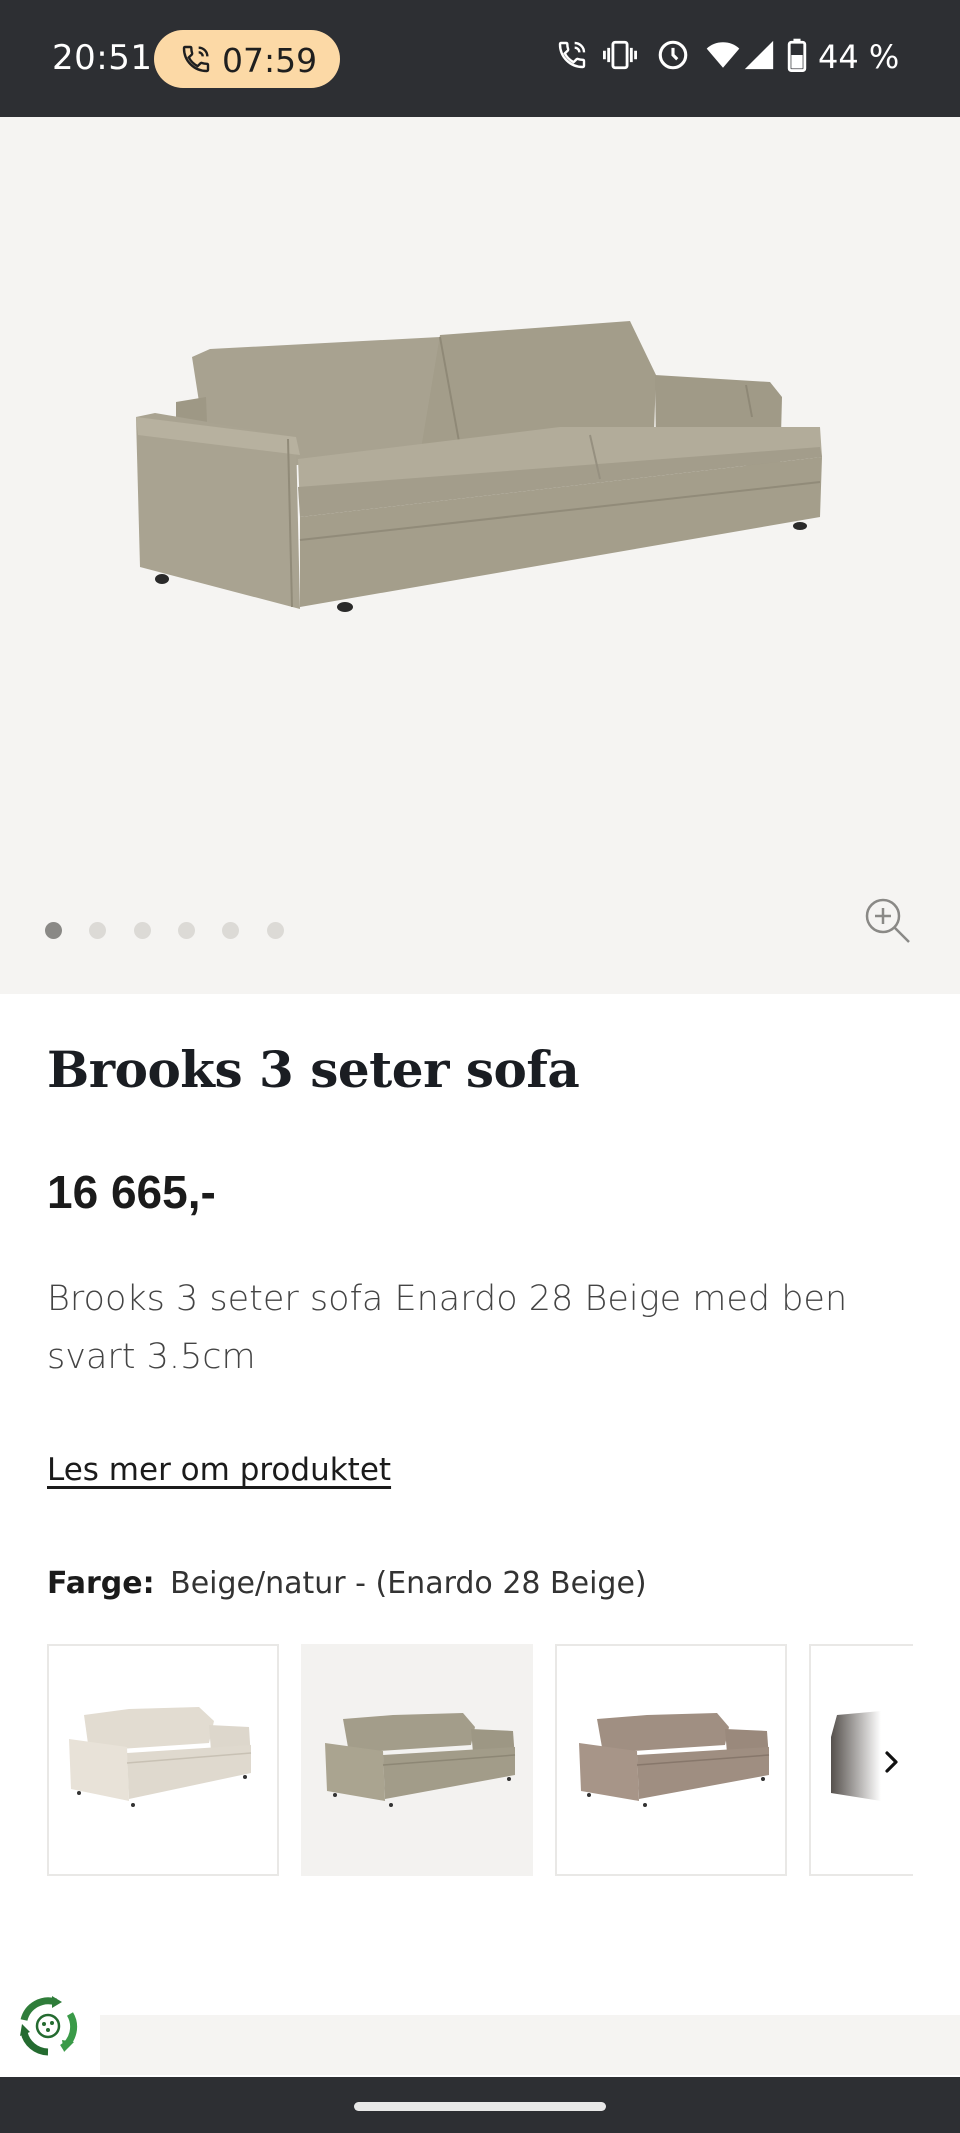 Image resolution: width=960 pixels, height=2133 pixels. What do you see at coordinates (219, 1470) in the screenshot?
I see `read-more-link: Les mer om produktet` at bounding box center [219, 1470].